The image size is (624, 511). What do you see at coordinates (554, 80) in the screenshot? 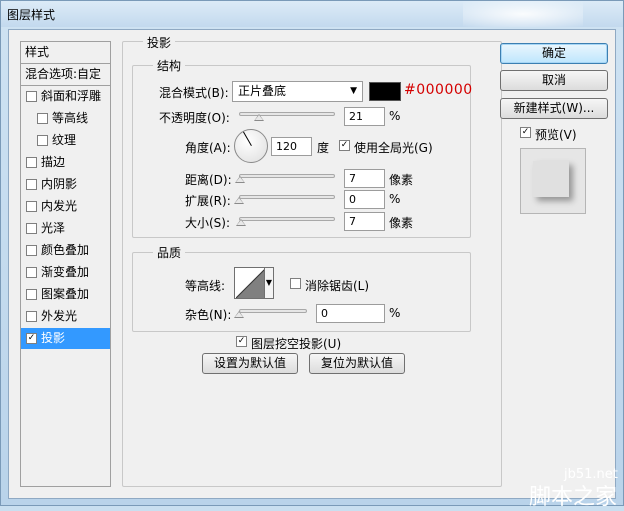
I see `cancel-button: 取消` at bounding box center [554, 80].